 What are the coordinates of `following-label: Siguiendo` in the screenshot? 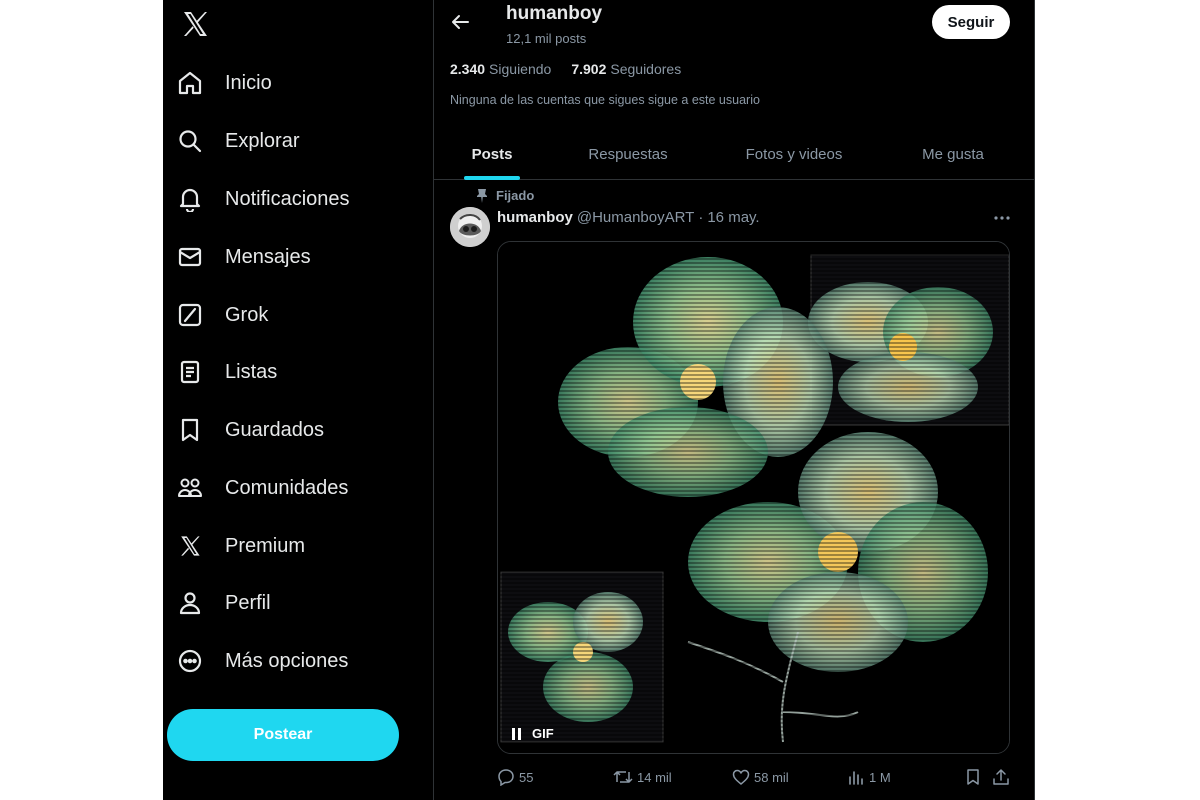 It's located at (520, 69).